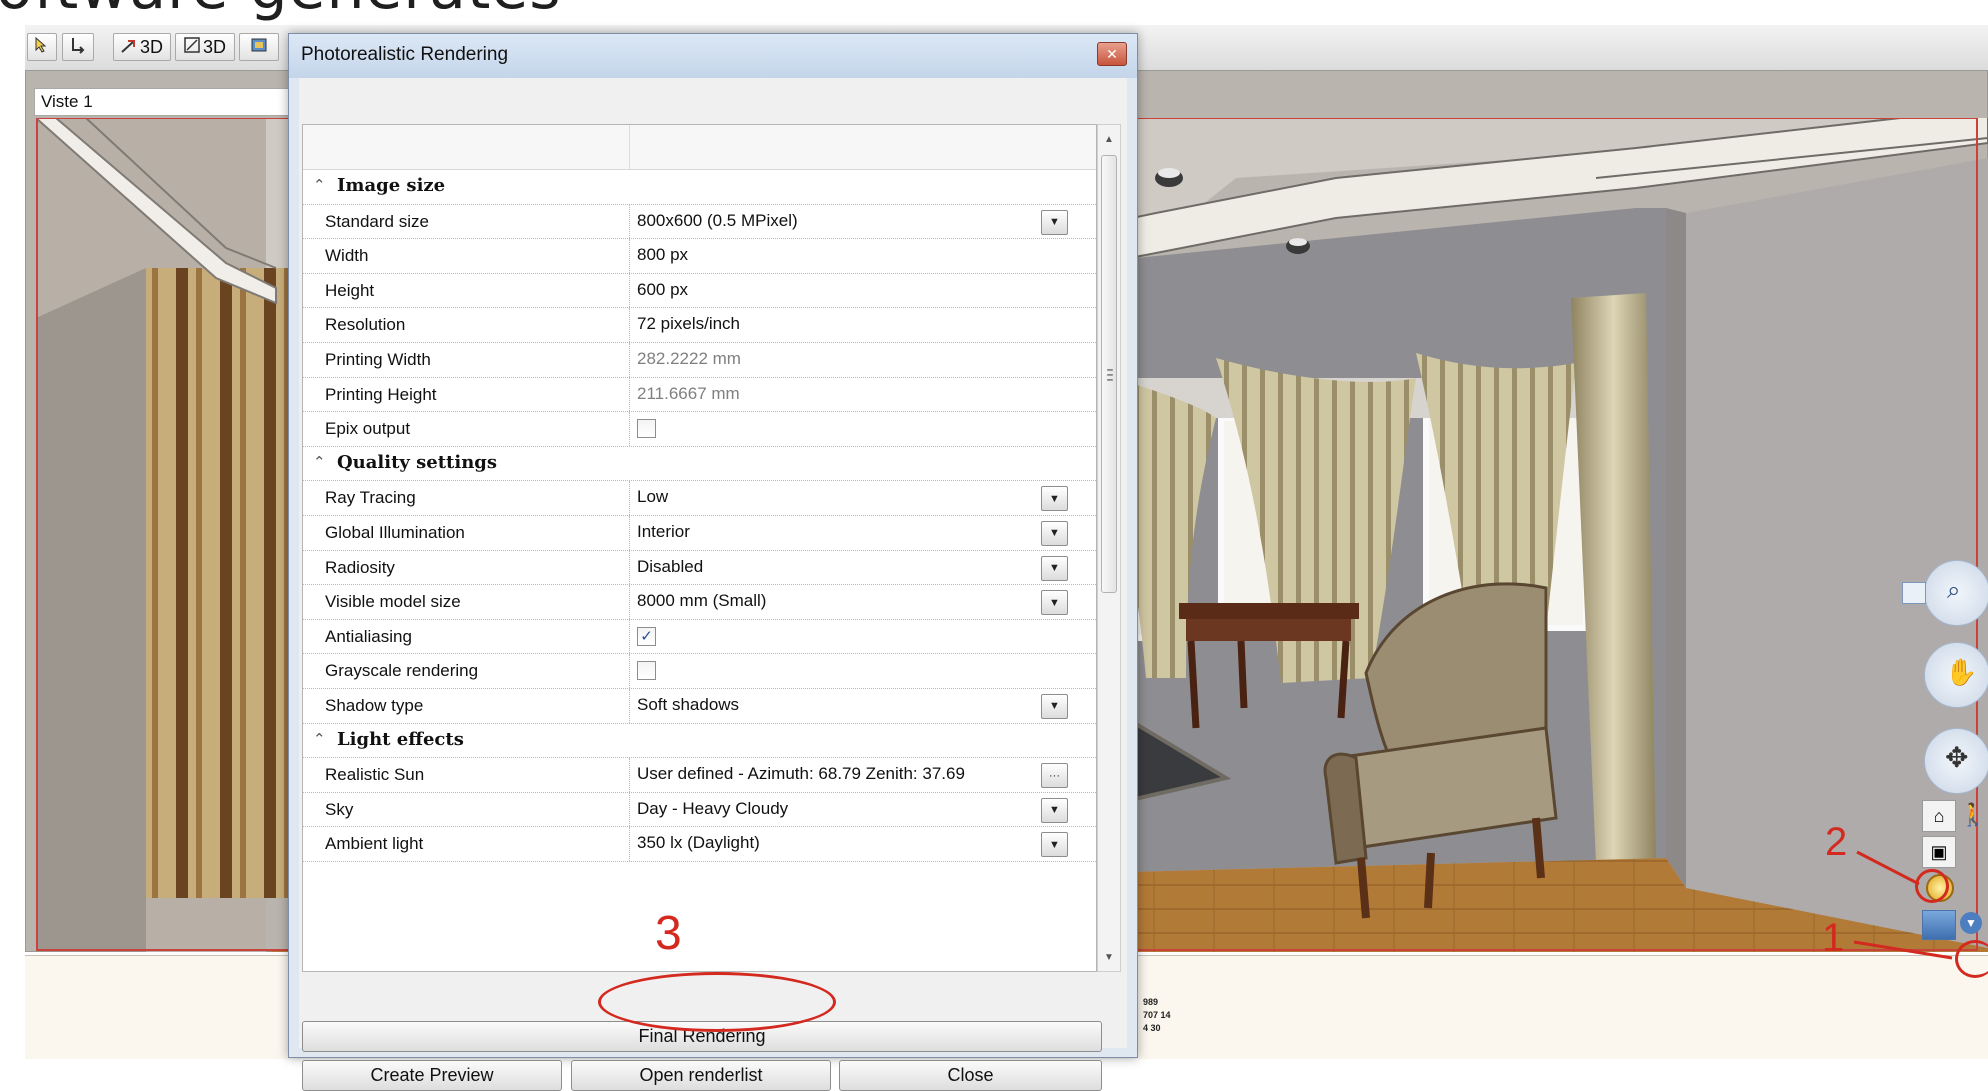 This screenshot has width=1988, height=1091. What do you see at coordinates (701, 1075) in the screenshot?
I see `open-renderlist-button: Open renderlist` at bounding box center [701, 1075].